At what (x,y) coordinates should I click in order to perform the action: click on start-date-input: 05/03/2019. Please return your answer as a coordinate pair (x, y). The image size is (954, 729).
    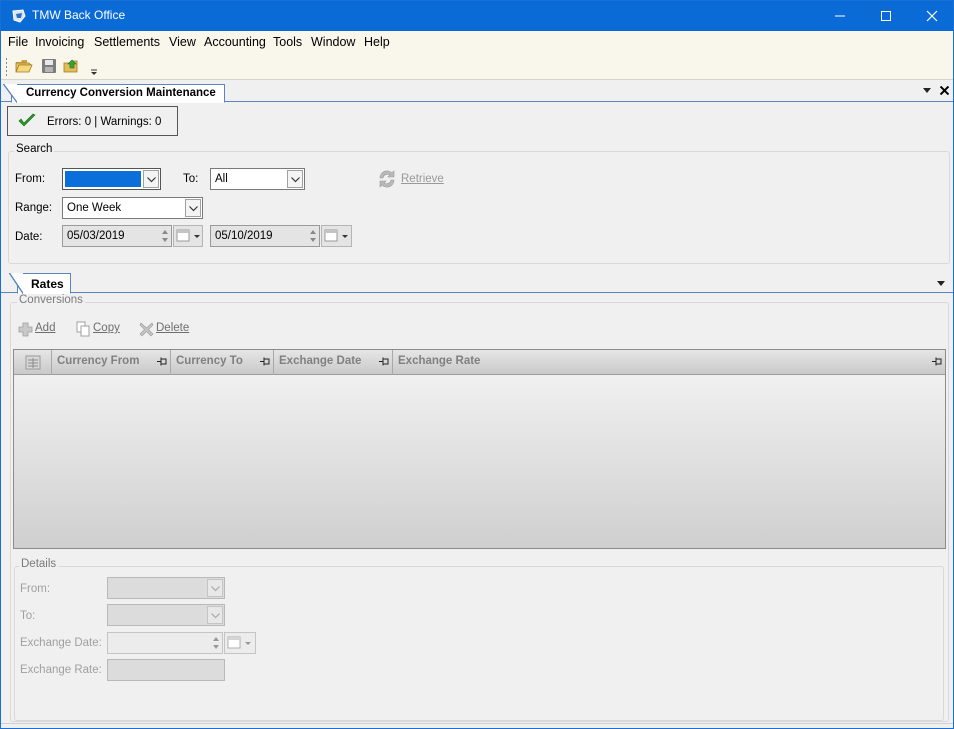
    Looking at the image, I should click on (117, 236).